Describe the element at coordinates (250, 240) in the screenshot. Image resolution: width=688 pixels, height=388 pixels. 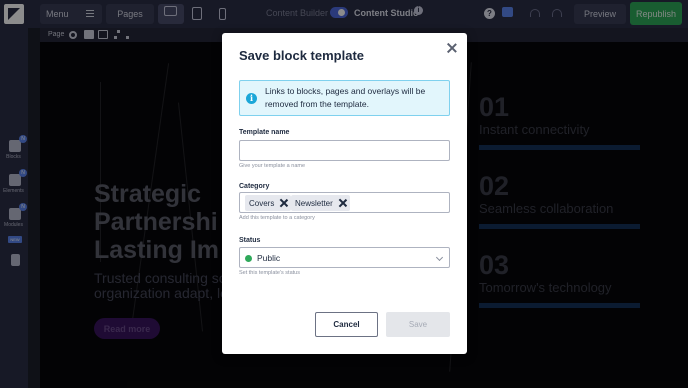
I see `status-label: Status` at that location.